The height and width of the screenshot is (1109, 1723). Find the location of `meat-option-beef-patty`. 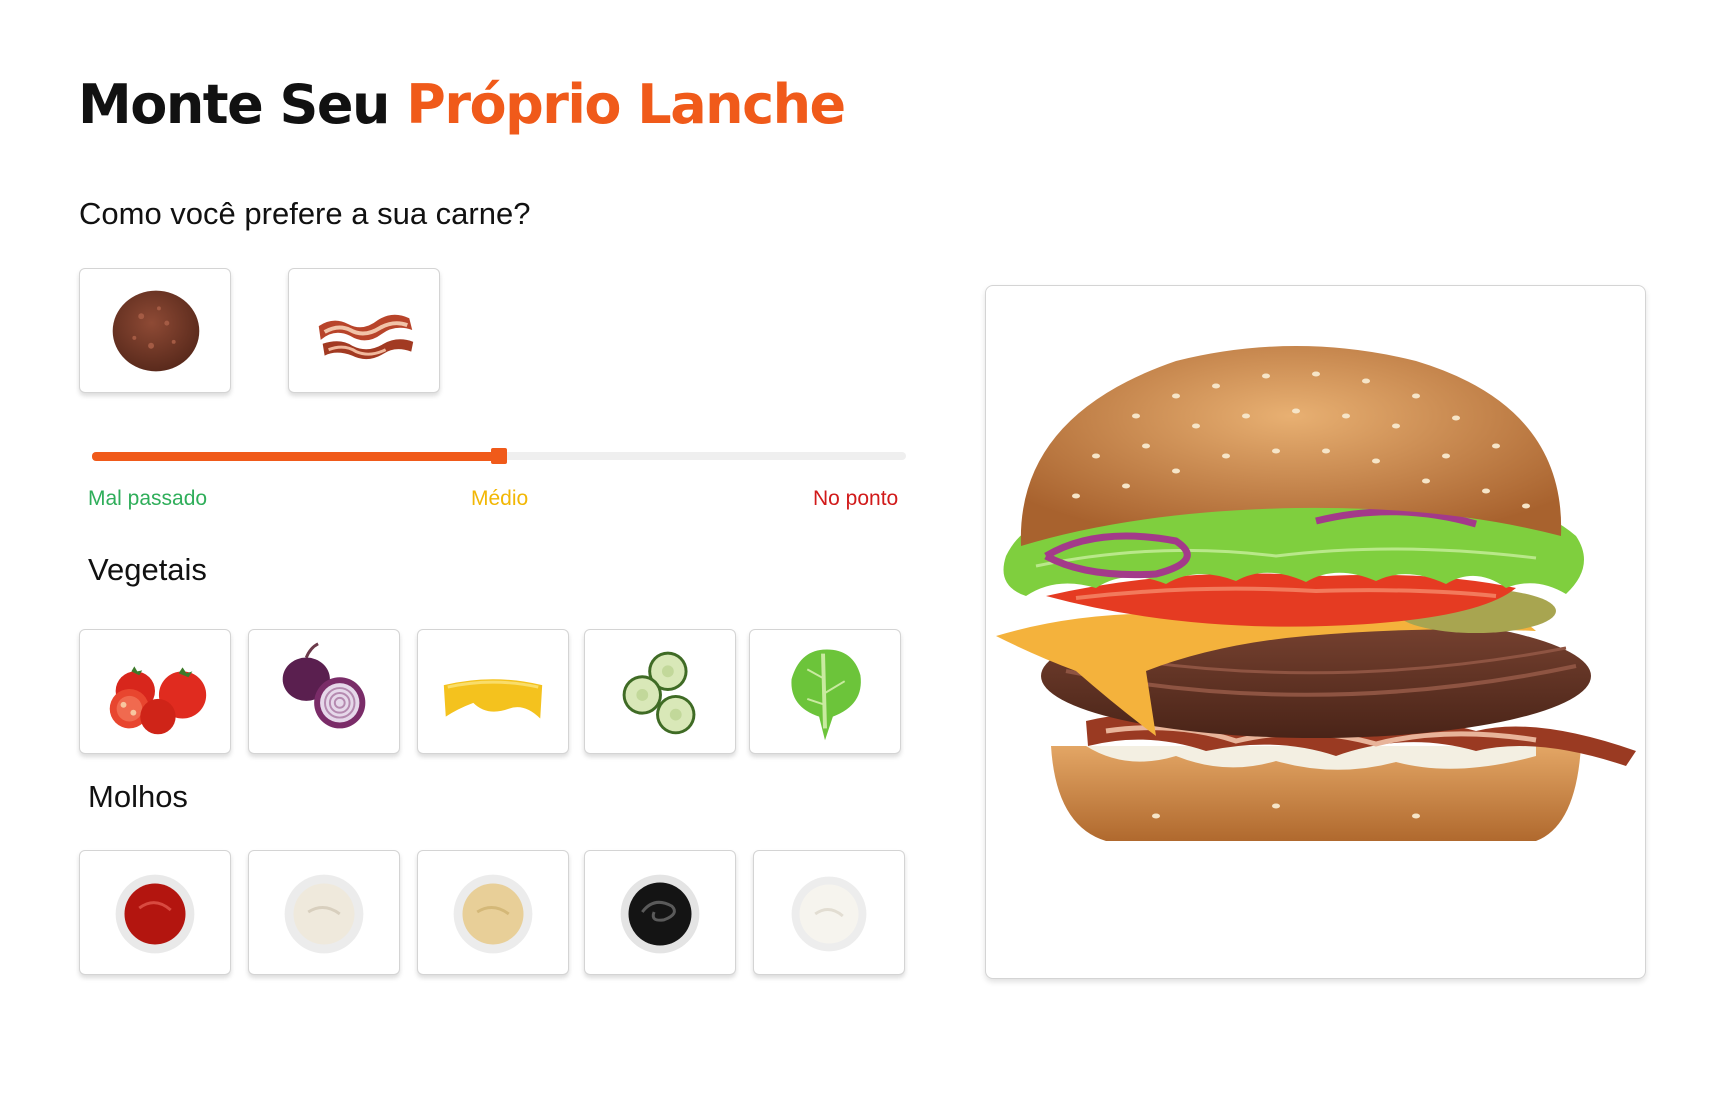

meat-option-beef-patty is located at coordinates (155, 330).